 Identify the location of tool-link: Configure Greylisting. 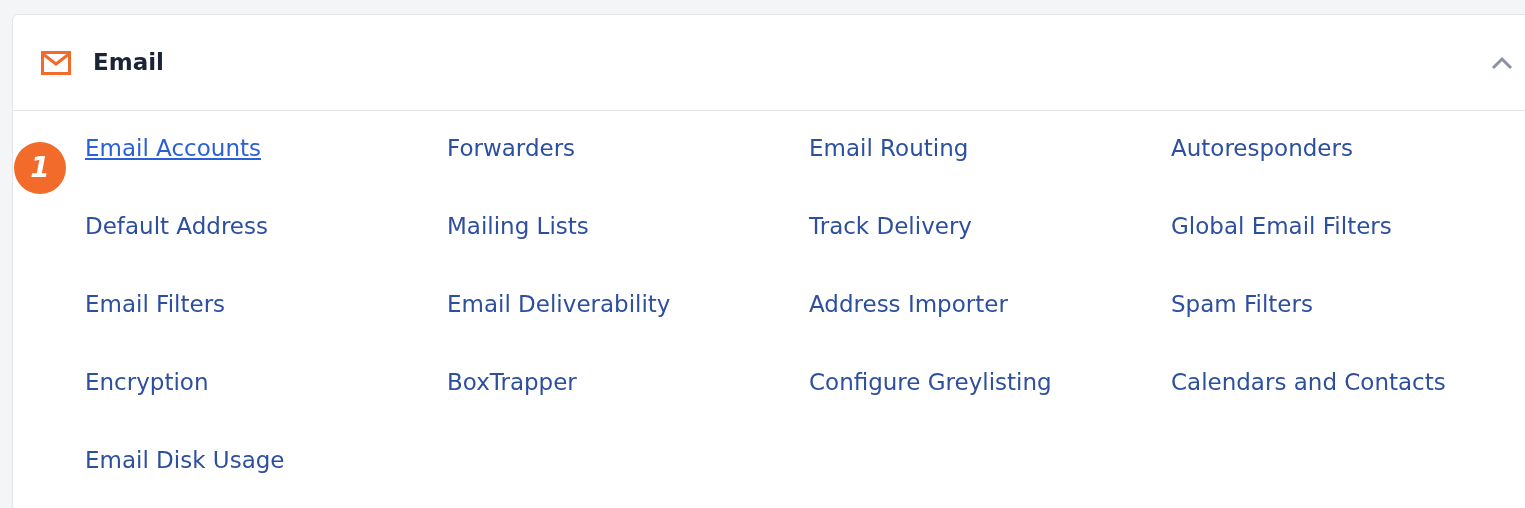
(930, 410).